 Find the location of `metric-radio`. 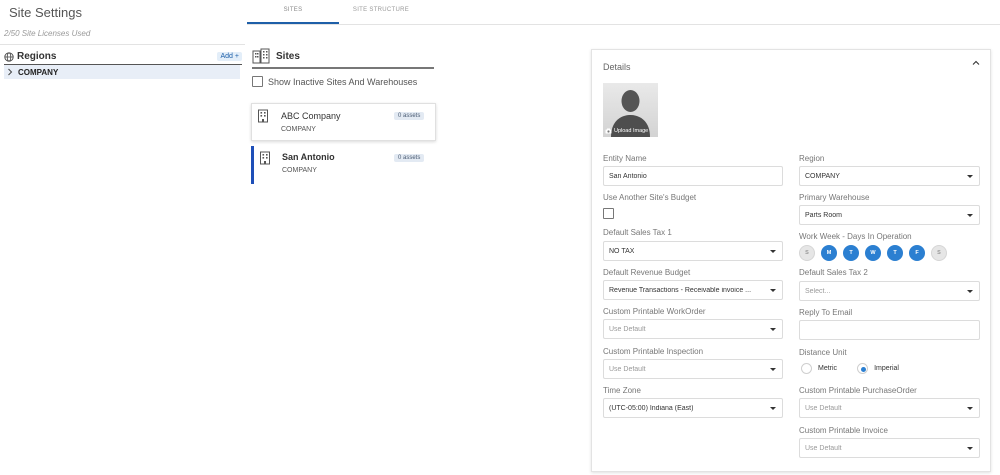

metric-radio is located at coordinates (806, 368).